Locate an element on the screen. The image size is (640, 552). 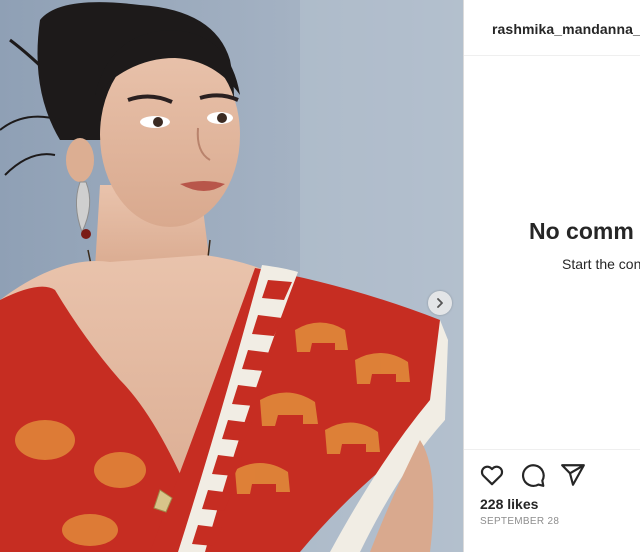
speech-bubble-icon is located at coordinates (533, 475).